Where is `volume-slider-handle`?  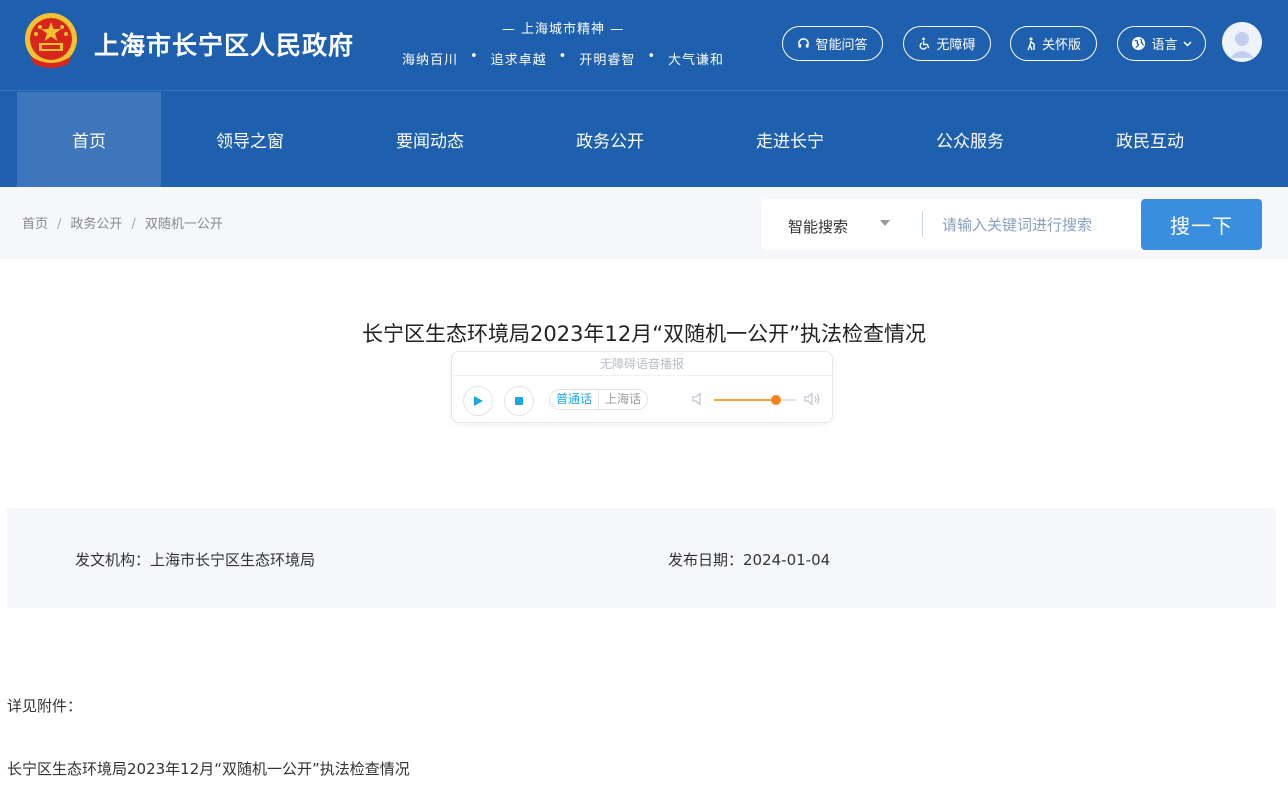
volume-slider-handle is located at coordinates (775, 400).